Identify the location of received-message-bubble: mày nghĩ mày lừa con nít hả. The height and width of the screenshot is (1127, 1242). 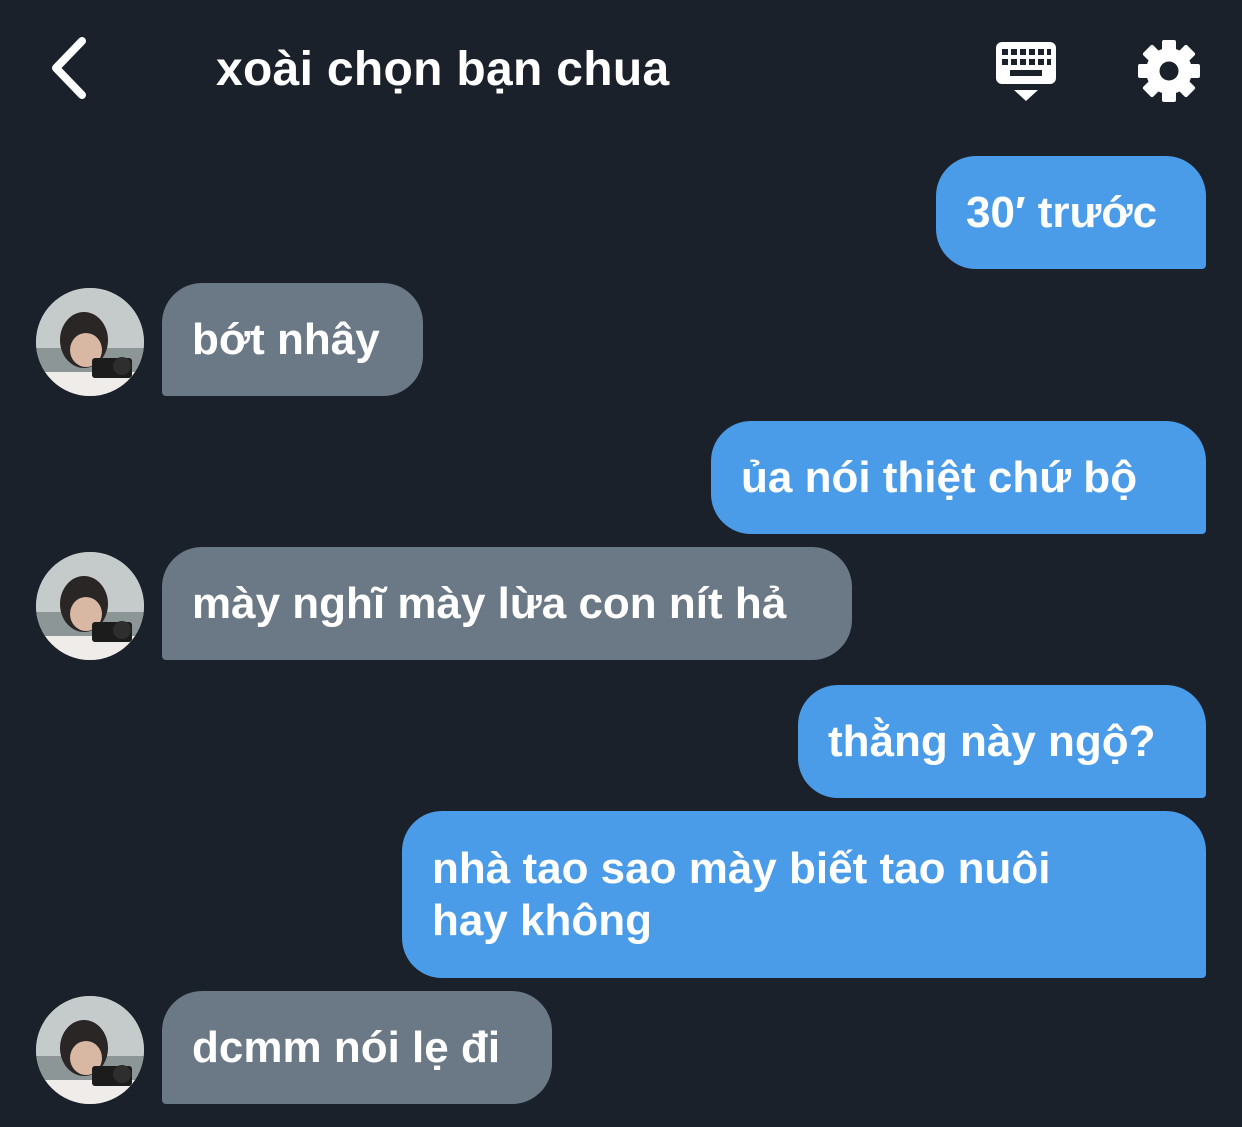
(507, 603).